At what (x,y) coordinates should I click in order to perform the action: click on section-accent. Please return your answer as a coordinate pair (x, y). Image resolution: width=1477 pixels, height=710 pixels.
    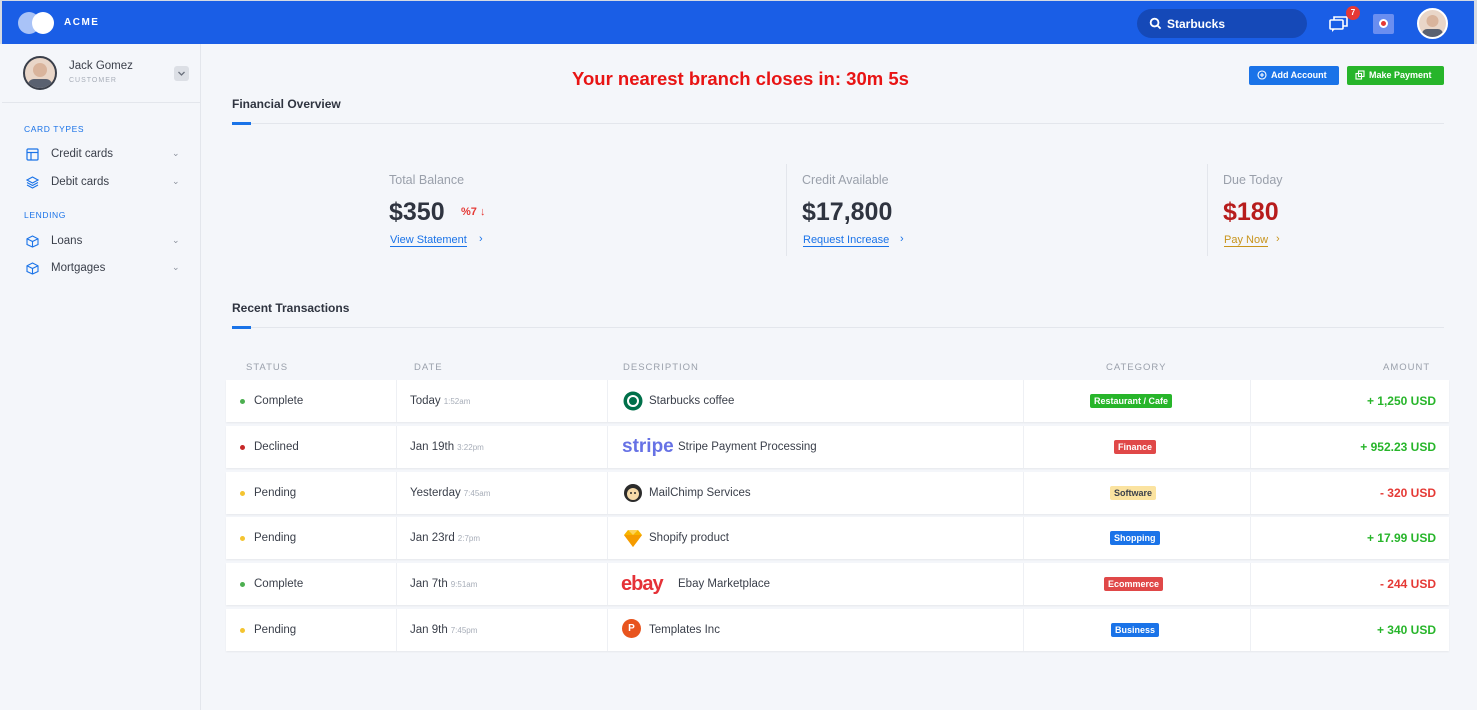
    Looking at the image, I should click on (241, 327).